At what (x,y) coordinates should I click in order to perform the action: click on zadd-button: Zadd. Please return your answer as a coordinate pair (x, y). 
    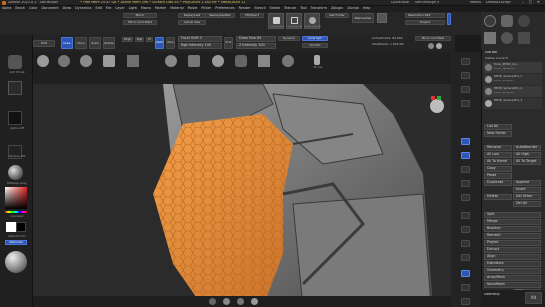
    Looking at the image, I should click on (159, 43).